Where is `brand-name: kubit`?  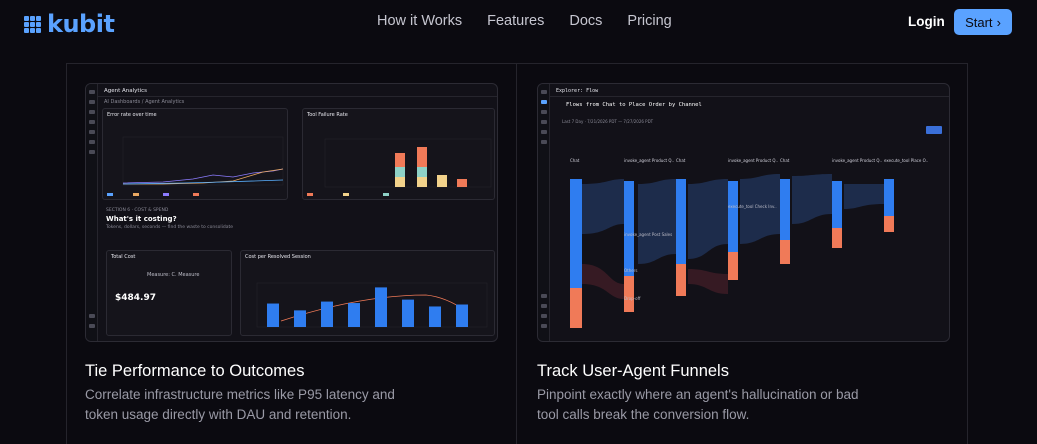
brand-name: kubit is located at coordinates (81, 24).